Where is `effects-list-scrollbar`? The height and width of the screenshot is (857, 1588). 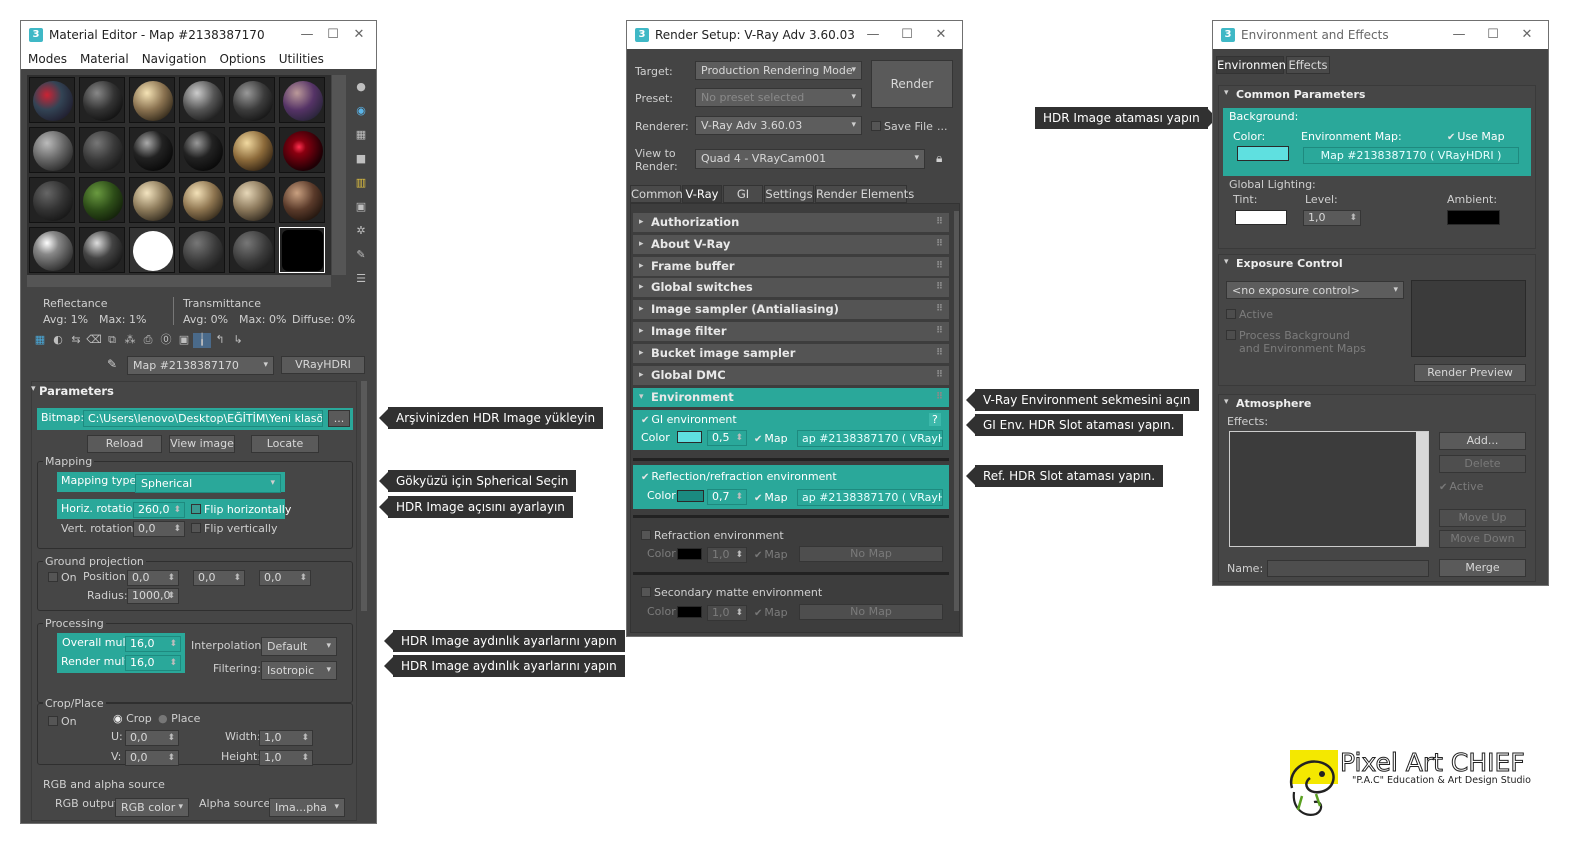
effects-list-scrollbar is located at coordinates (1422, 489).